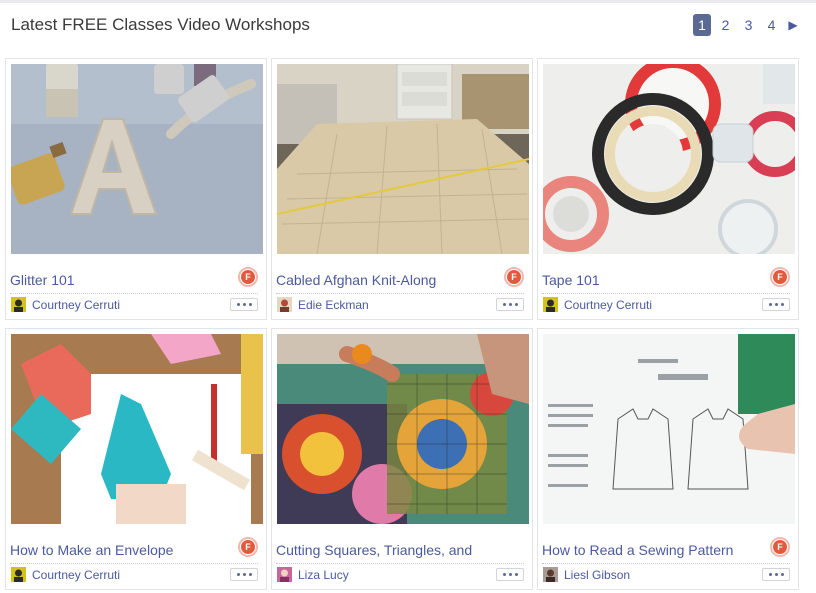 The image size is (816, 593). What do you see at coordinates (323, 575) in the screenshot?
I see `instructor-name-link: Liza Lucy` at bounding box center [323, 575].